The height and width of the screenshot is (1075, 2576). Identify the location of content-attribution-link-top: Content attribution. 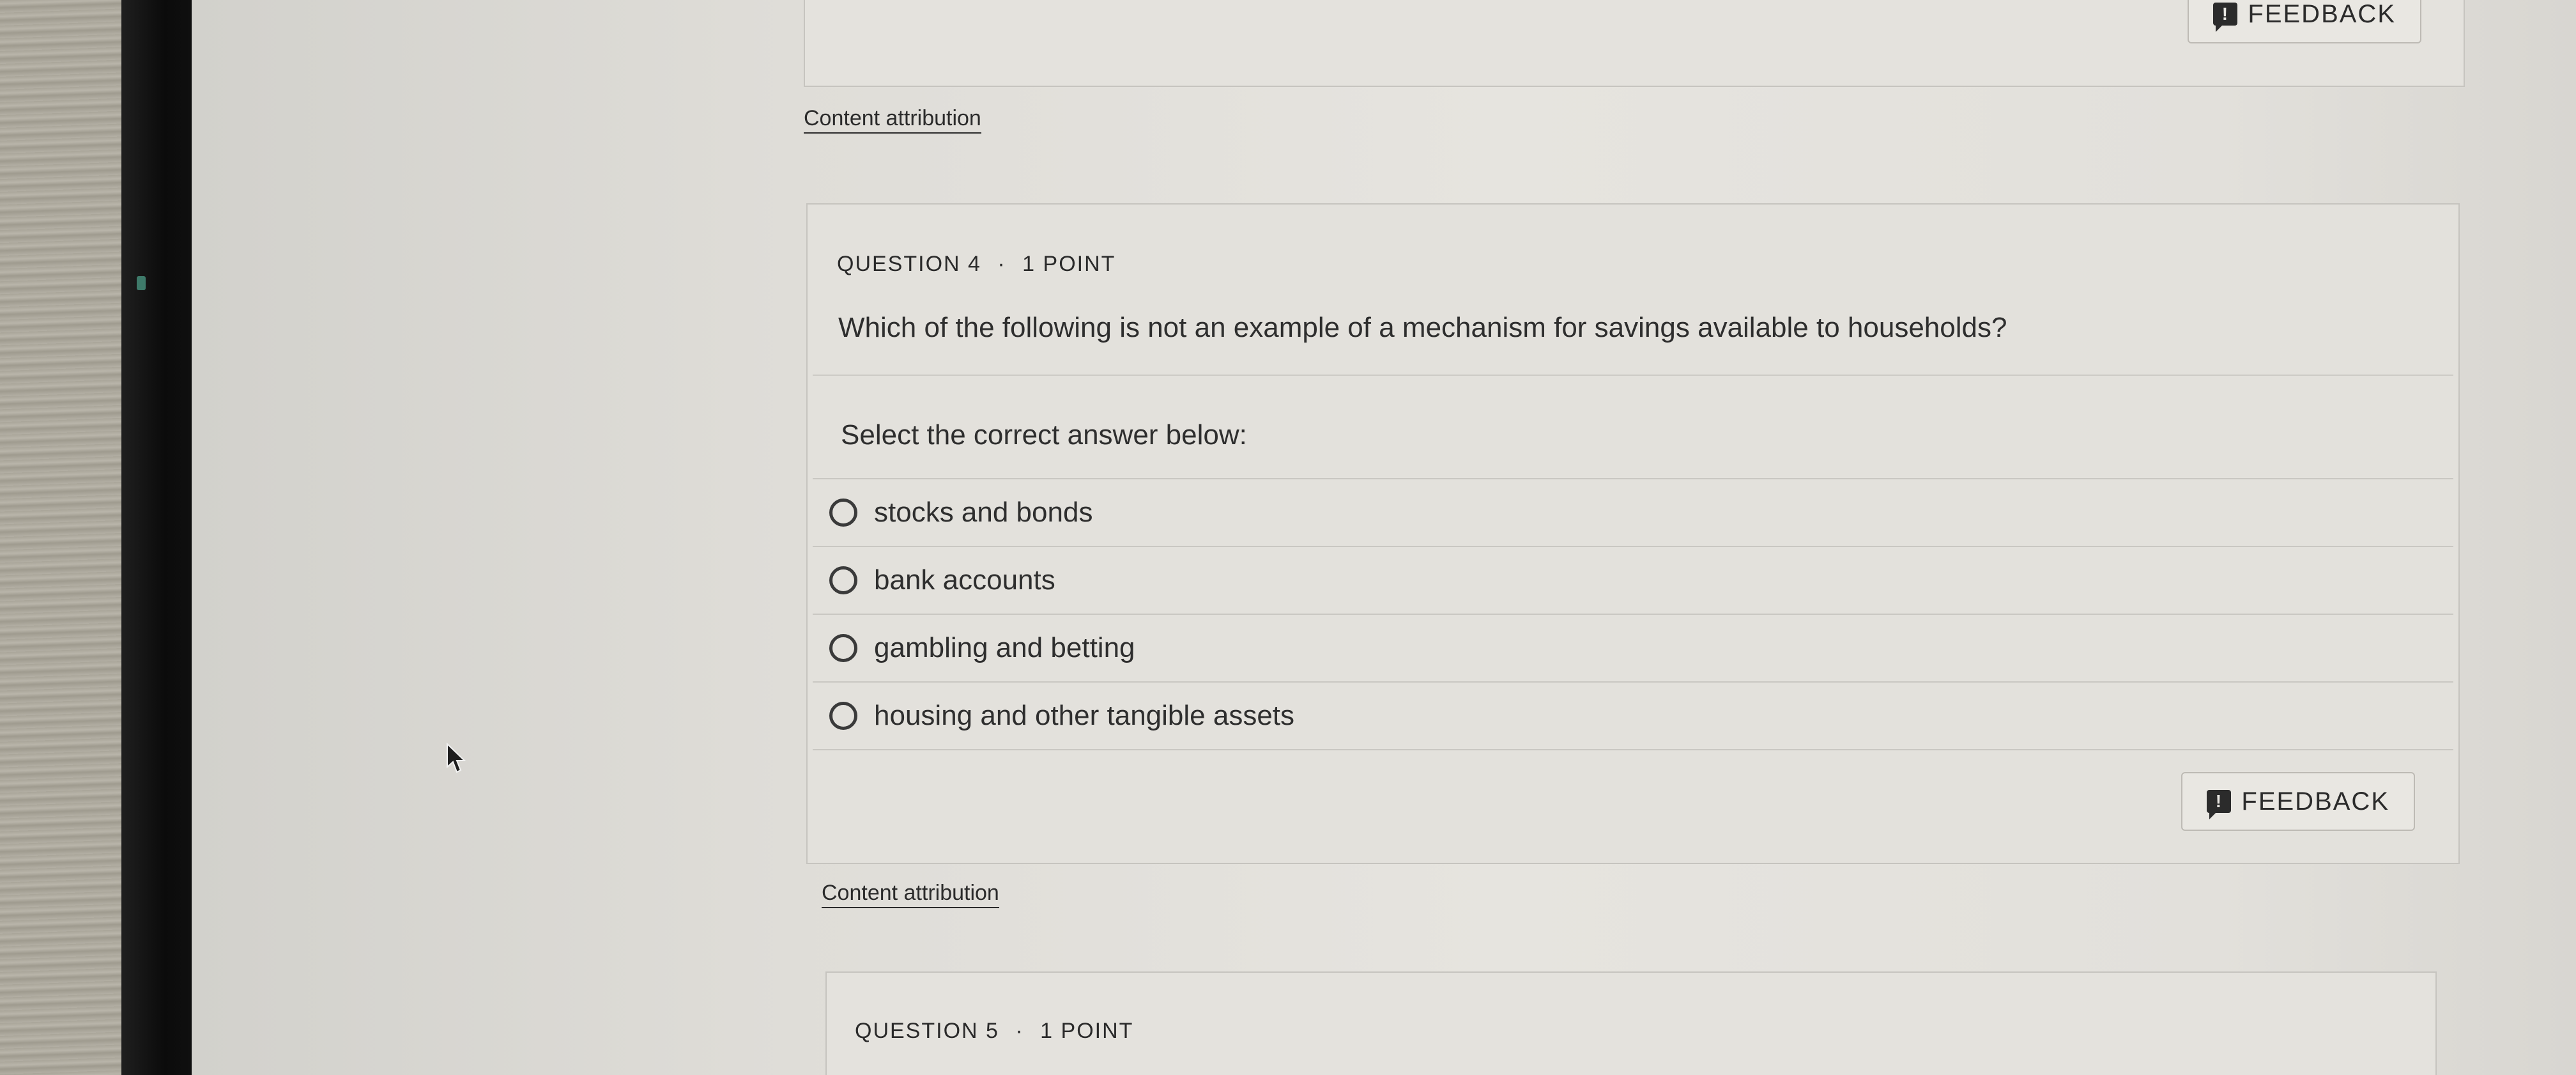
(892, 120).